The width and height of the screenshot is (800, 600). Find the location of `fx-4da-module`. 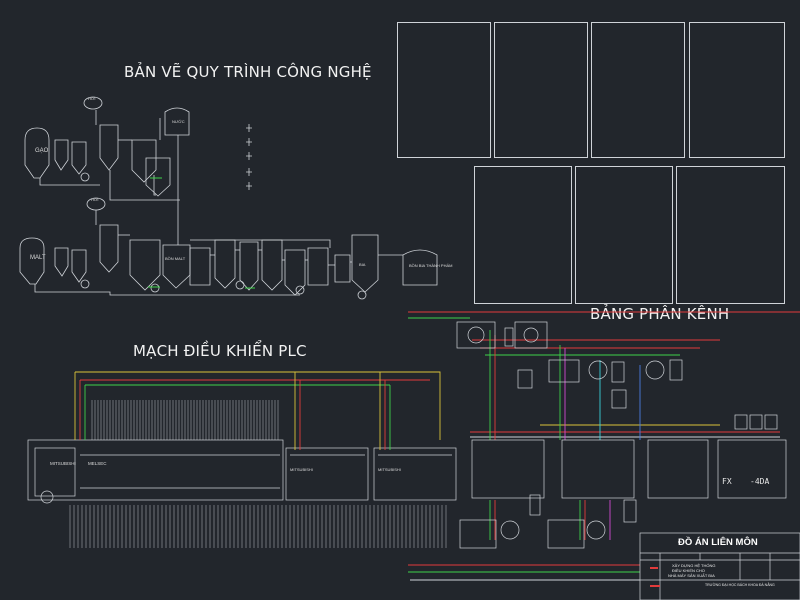

fx-4da-module is located at coordinates (752, 469).